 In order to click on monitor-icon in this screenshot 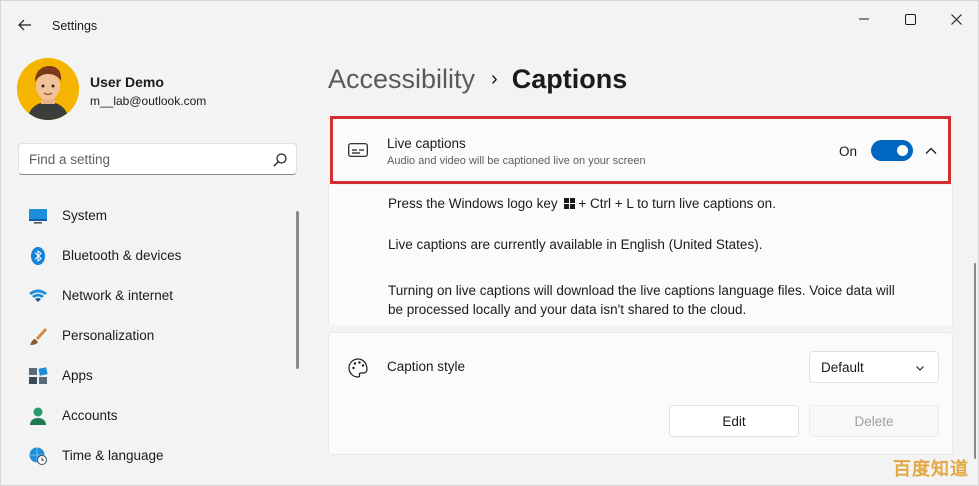, I will do `click(38, 216)`.